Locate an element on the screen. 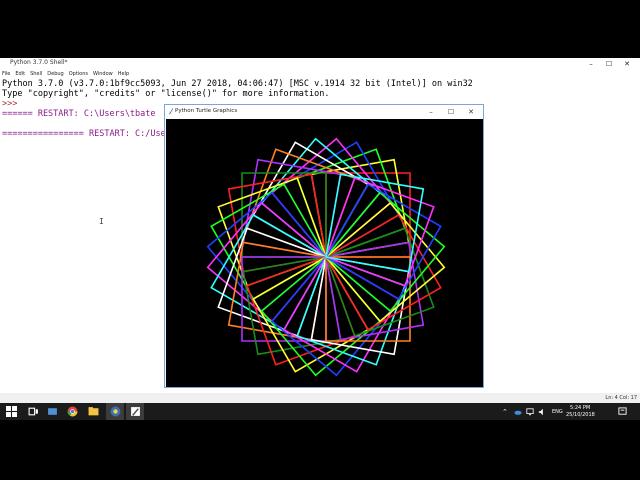  volume-icon is located at coordinates (542, 412).